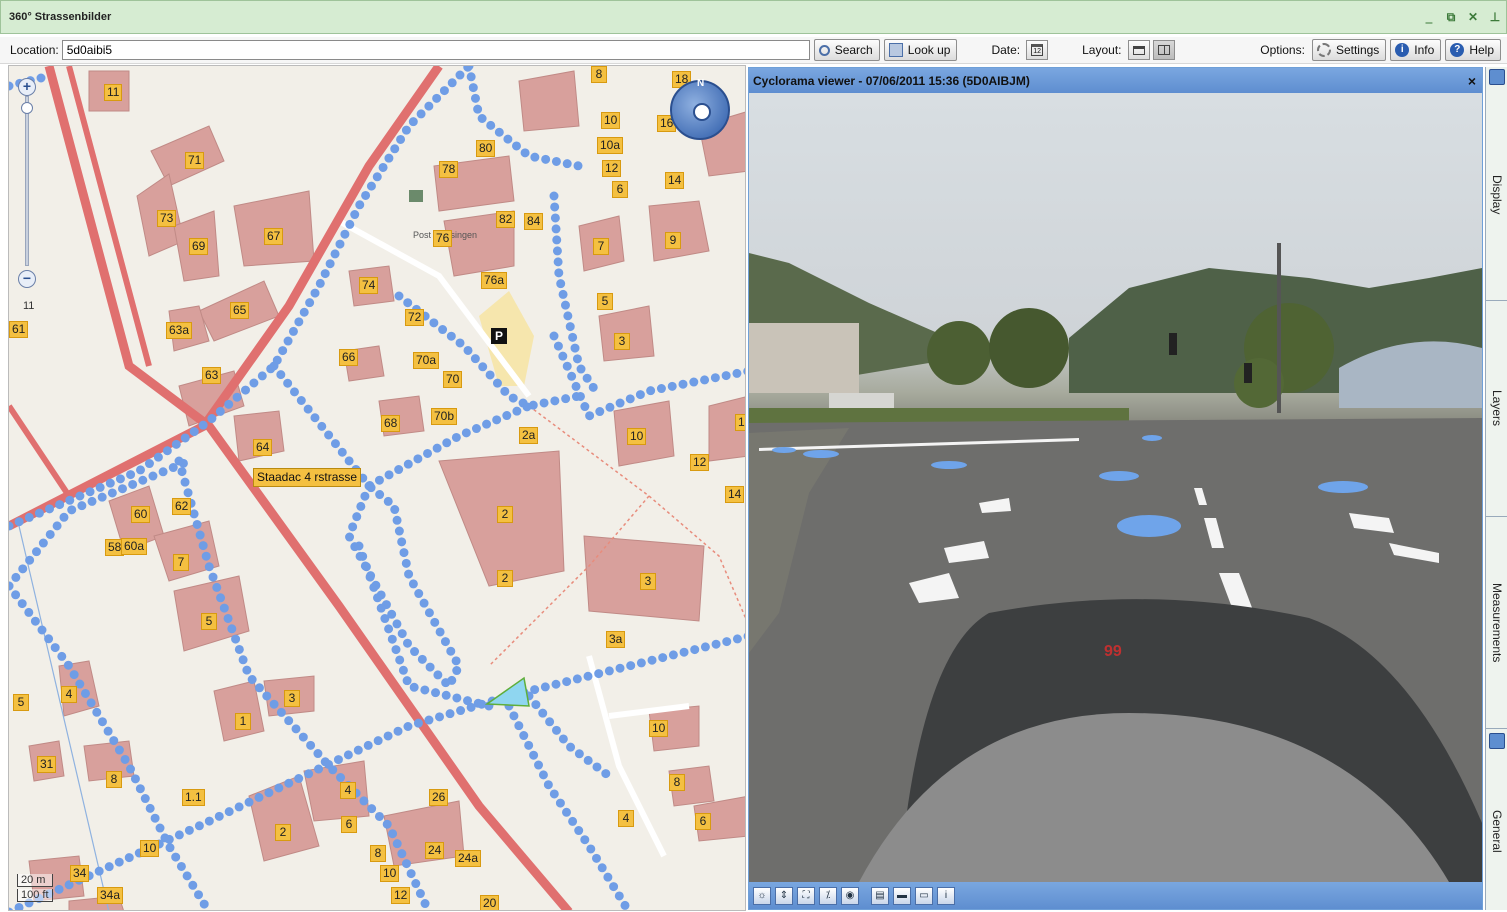 Image resolution: width=1507 pixels, height=912 pixels. What do you see at coordinates (182, 506) in the screenshot?
I see `house-number-label: 62` at bounding box center [182, 506].